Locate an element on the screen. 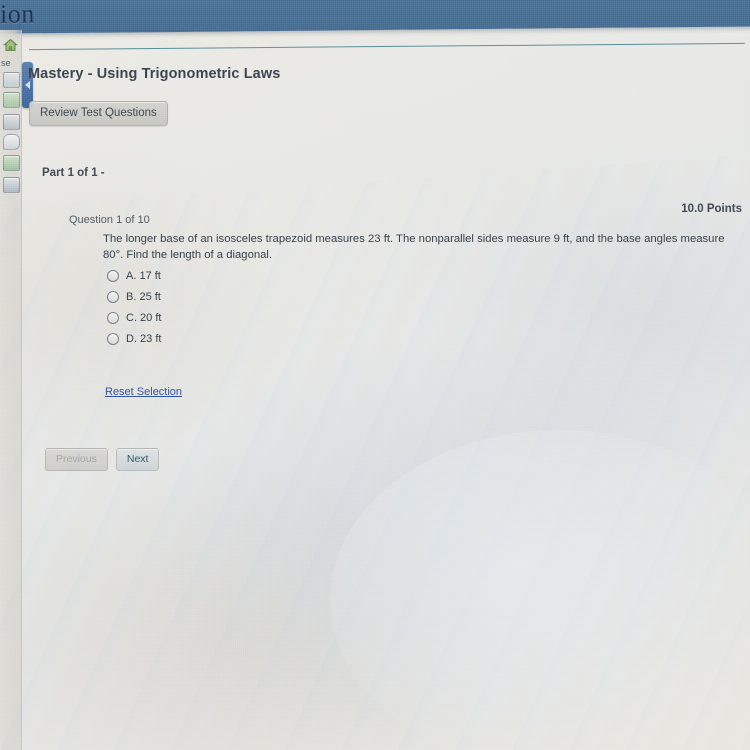 The width and height of the screenshot is (750, 750). part-label: Part 1 of 1 - is located at coordinates (73, 173).